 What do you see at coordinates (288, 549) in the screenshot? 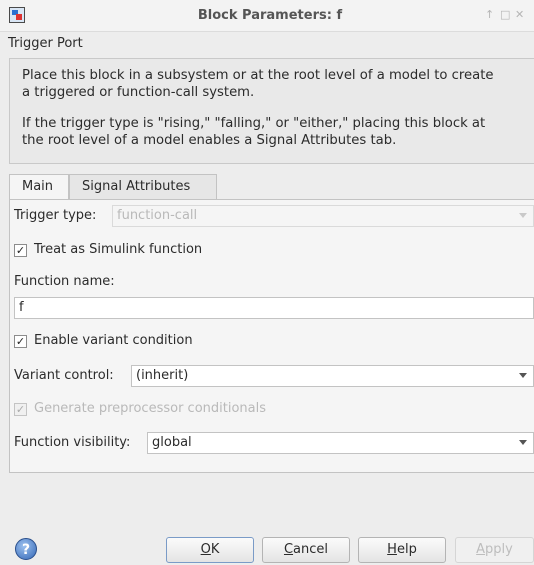
I see `cancel-mnemonic: C` at bounding box center [288, 549].